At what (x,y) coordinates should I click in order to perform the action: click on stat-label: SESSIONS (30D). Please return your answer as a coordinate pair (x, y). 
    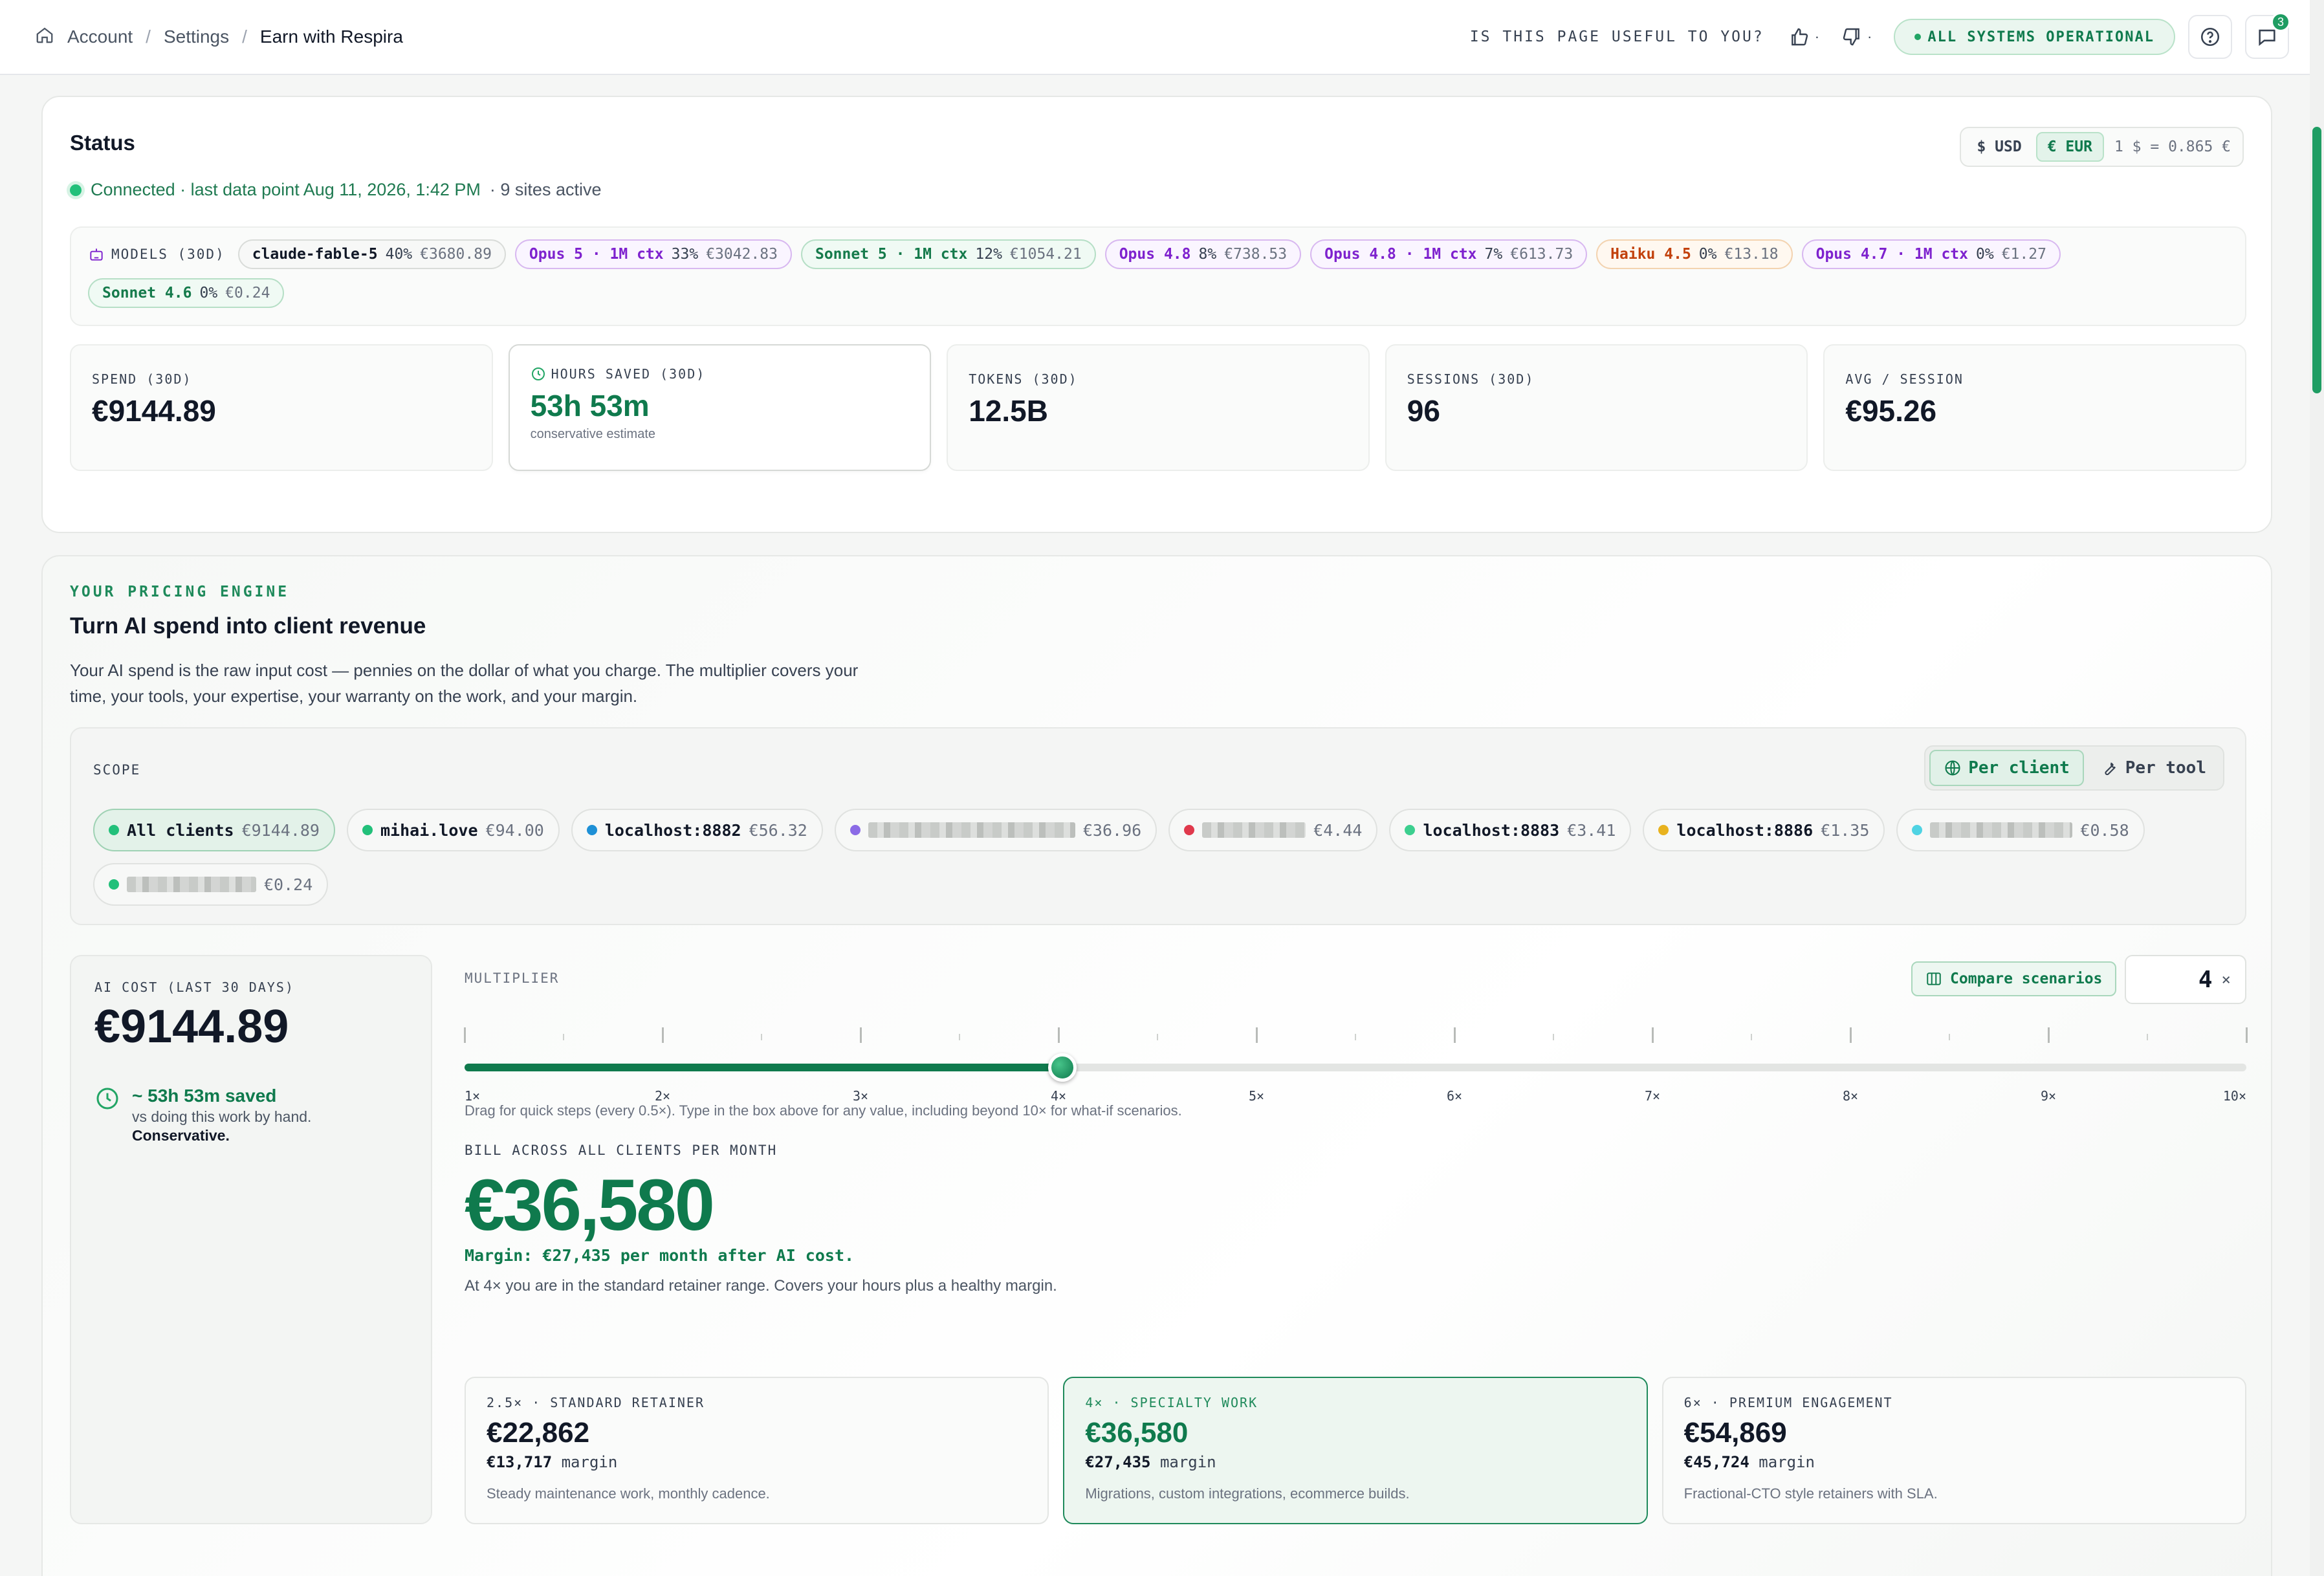
    Looking at the image, I should click on (1597, 379).